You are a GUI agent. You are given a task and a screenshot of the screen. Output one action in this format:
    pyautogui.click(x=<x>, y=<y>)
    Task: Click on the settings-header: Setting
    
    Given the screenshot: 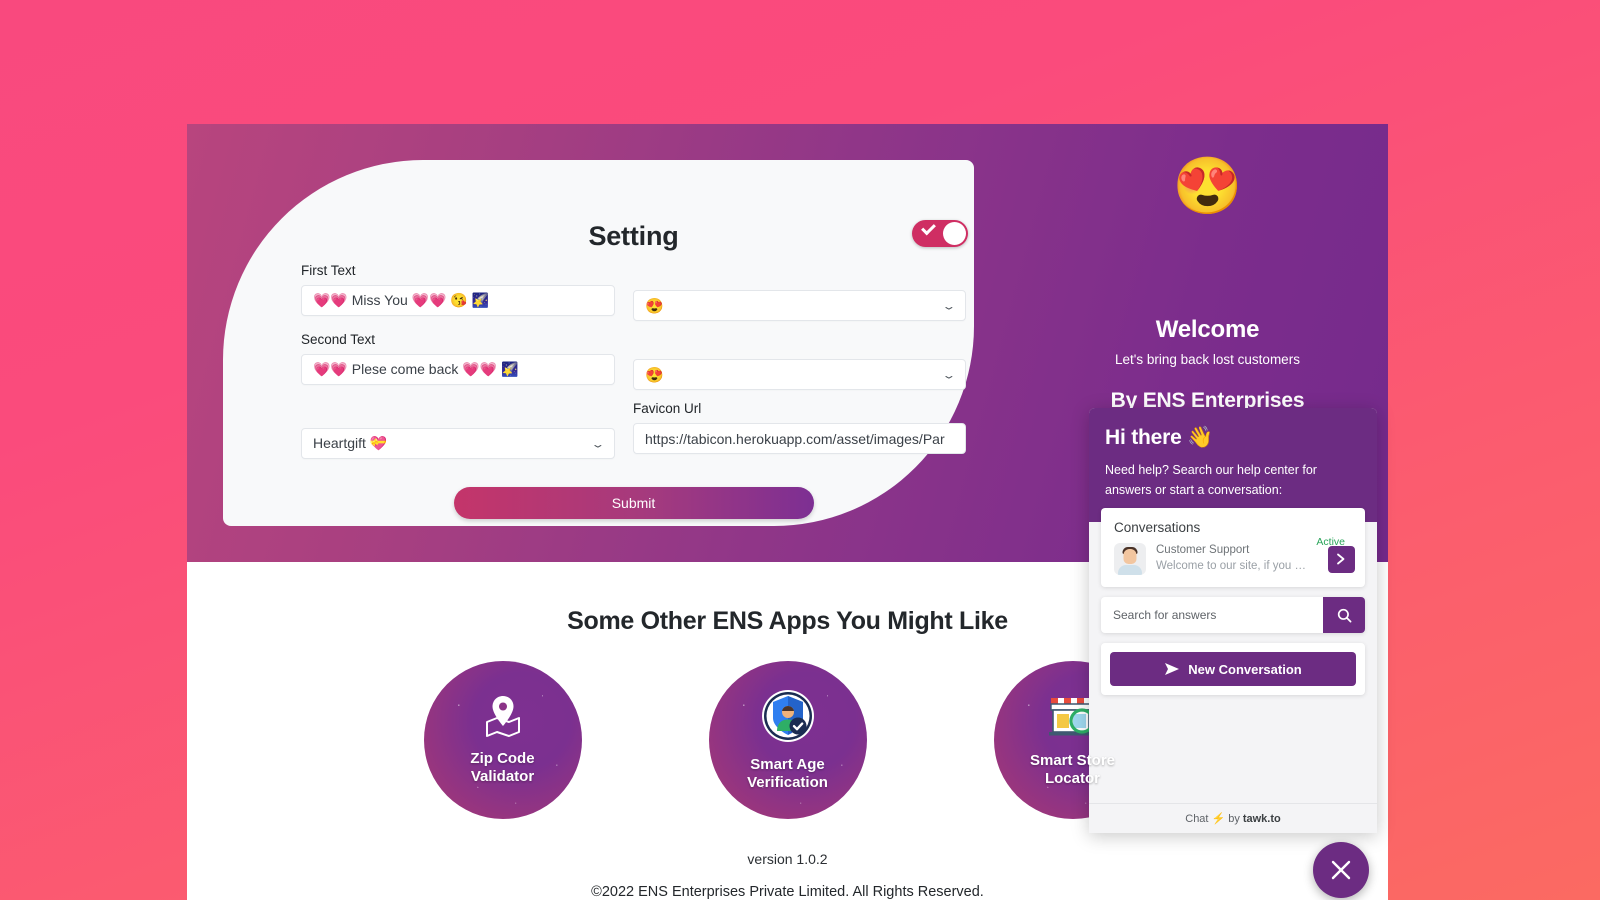 What is the action you would take?
    pyautogui.click(x=634, y=239)
    